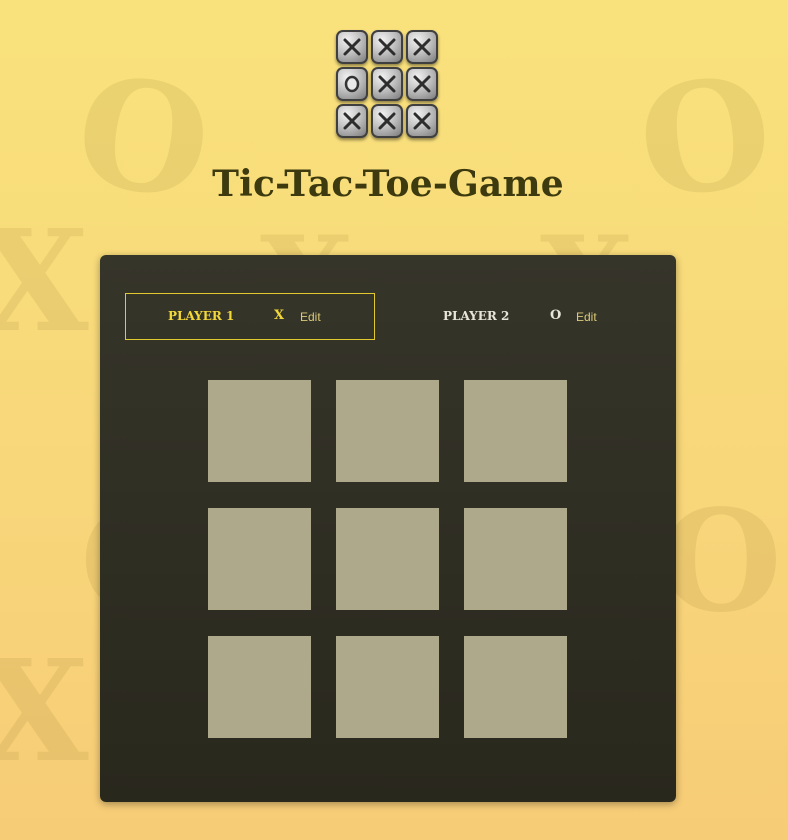  I want to click on background-o-glyph-left: O, so click(143, 138).